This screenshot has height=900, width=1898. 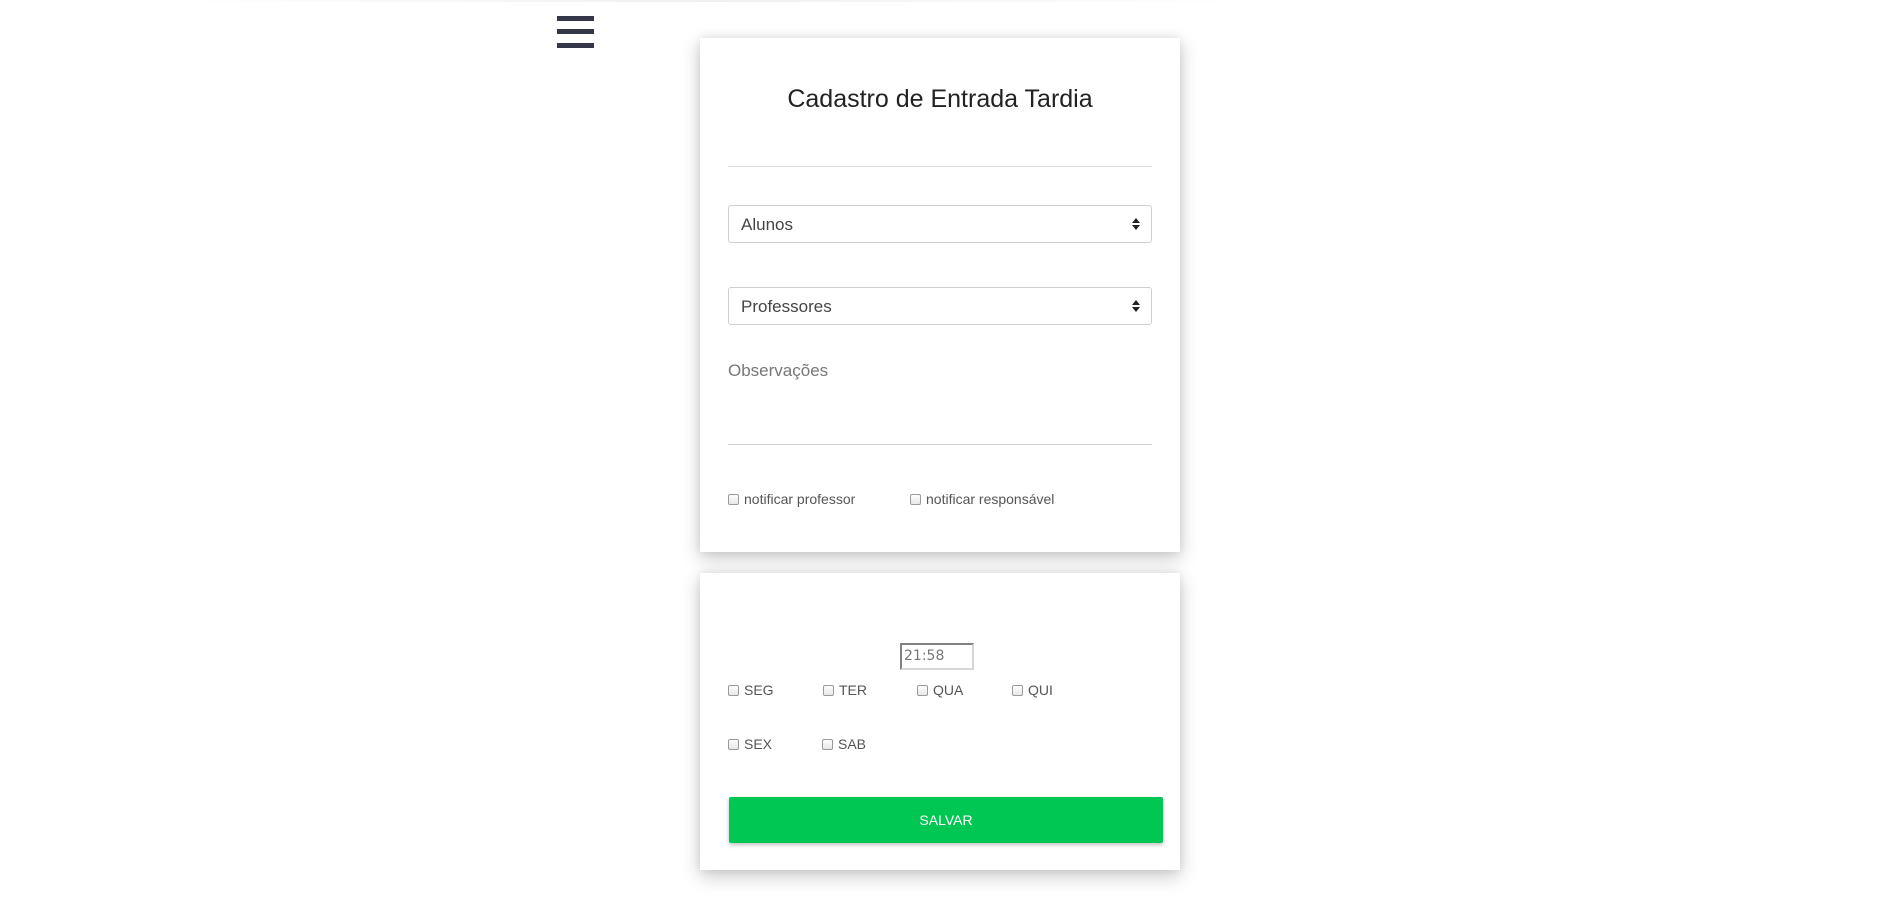 I want to click on day-checkbox-sex: SEX, so click(x=750, y=744).